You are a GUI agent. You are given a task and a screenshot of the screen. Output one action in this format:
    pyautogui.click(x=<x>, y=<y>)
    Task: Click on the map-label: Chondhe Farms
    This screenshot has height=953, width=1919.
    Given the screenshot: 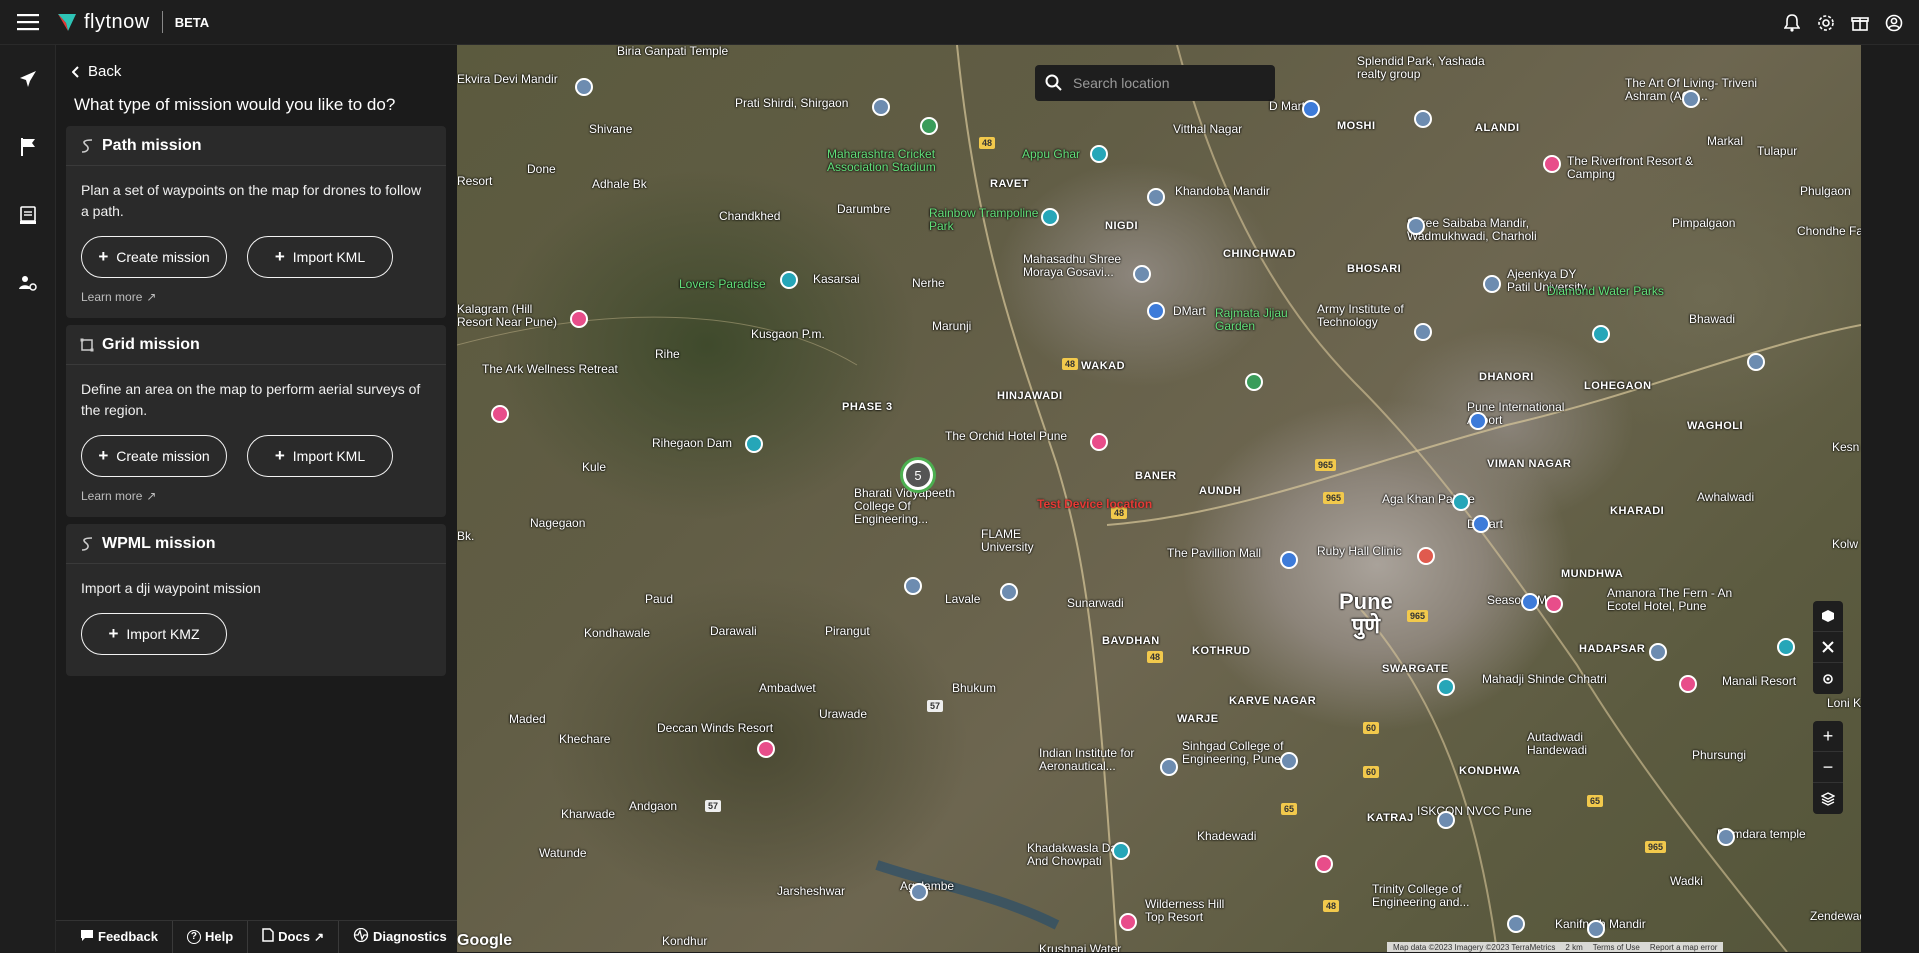 What is the action you would take?
    pyautogui.click(x=1829, y=231)
    